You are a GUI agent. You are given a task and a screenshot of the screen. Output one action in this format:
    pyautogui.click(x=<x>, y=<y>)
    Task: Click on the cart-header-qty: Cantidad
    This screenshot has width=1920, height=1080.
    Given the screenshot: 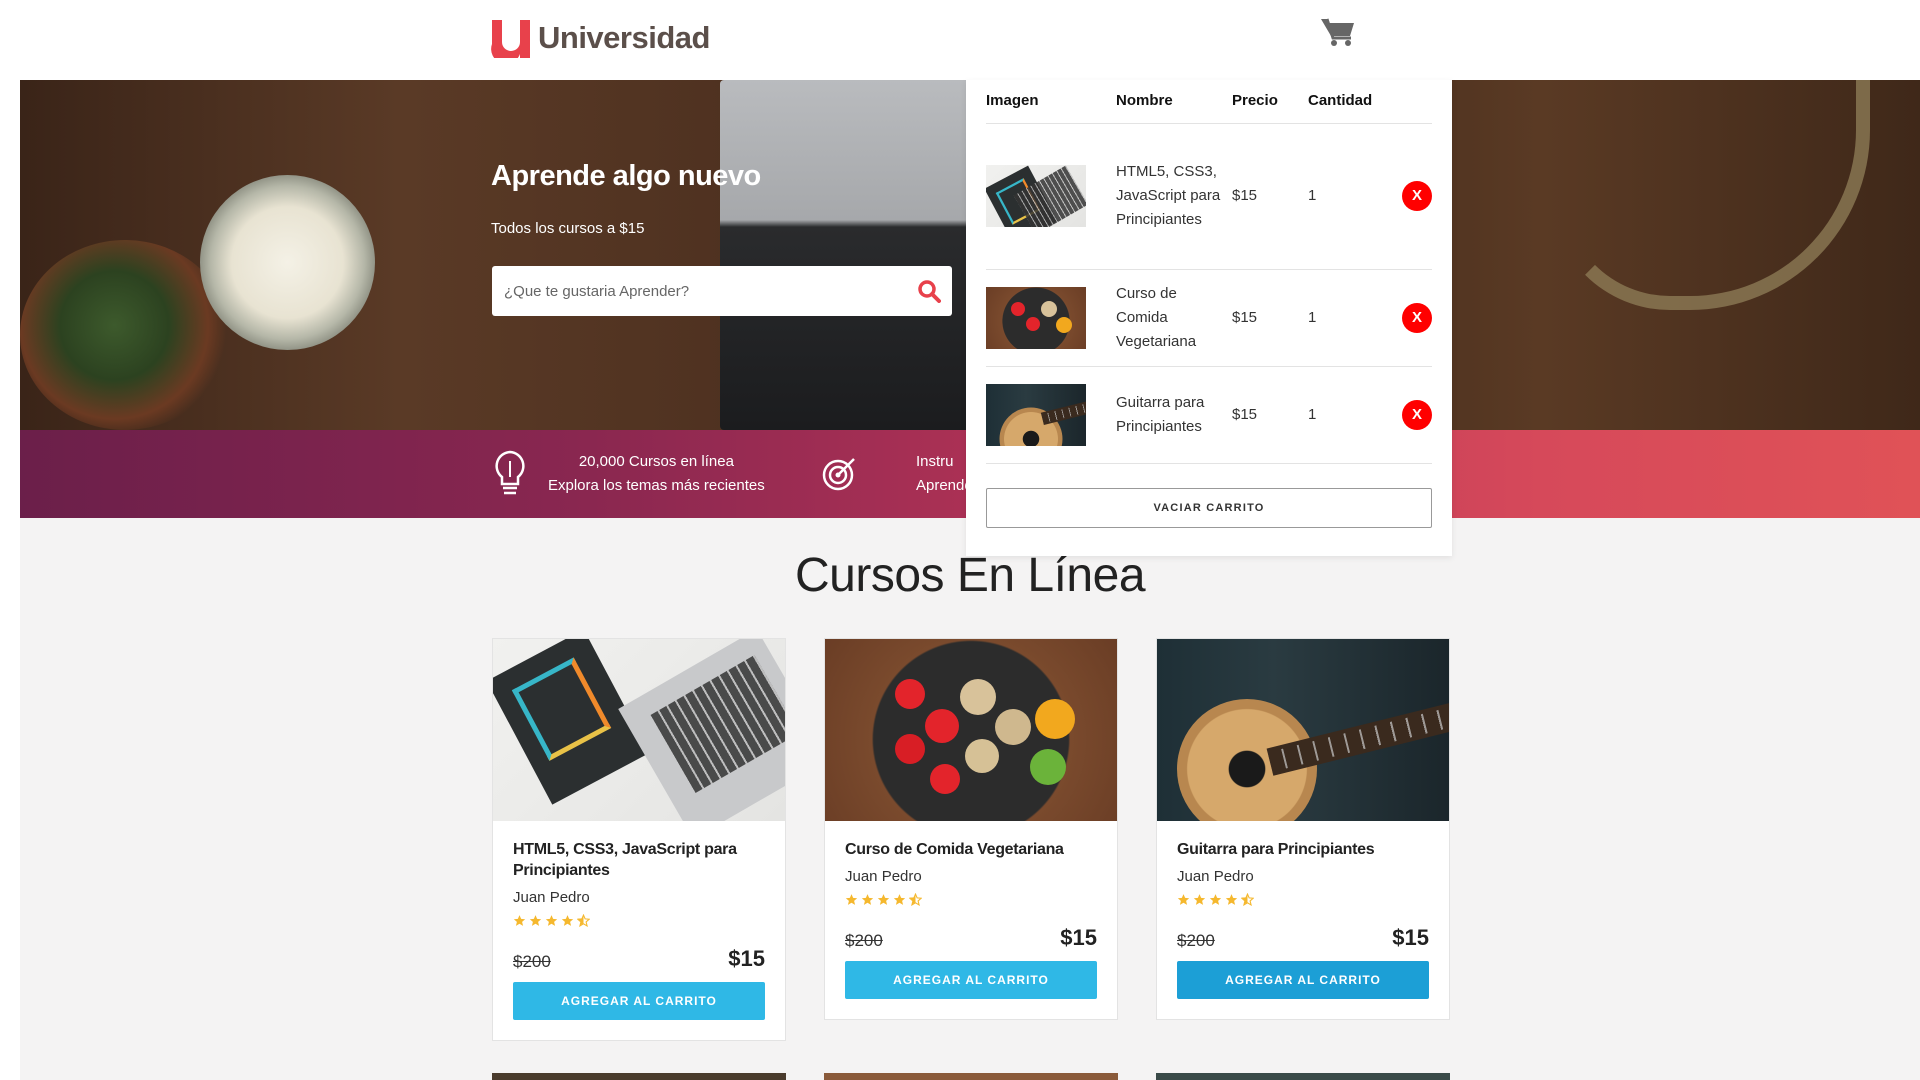 What is the action you would take?
    pyautogui.click(x=1354, y=102)
    